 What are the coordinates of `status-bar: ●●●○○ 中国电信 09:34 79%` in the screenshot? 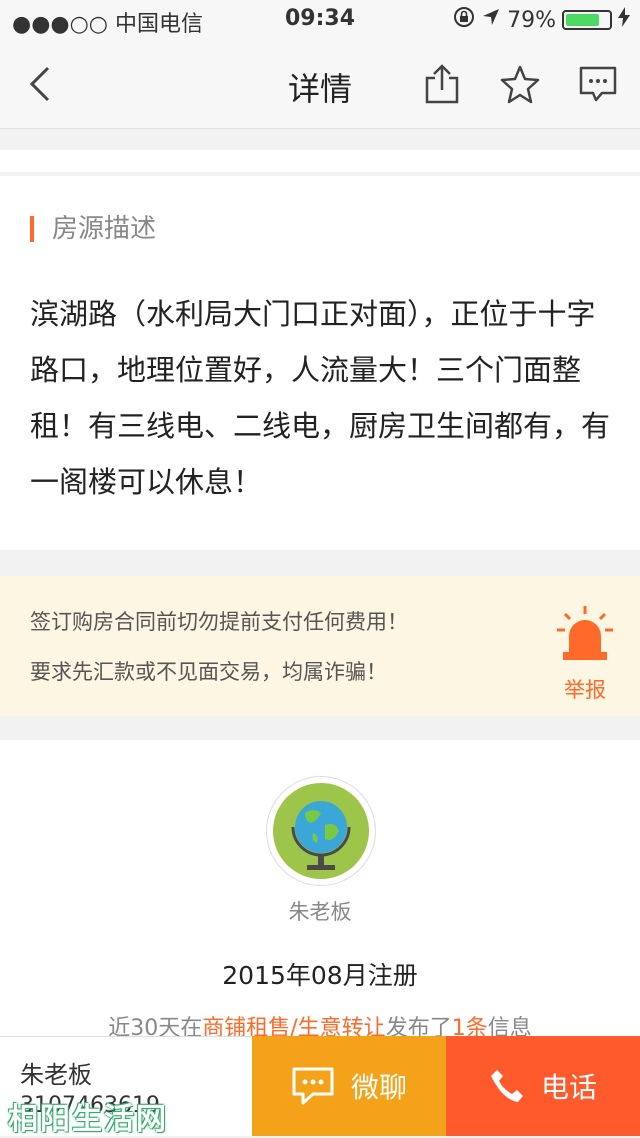 It's located at (320, 20).